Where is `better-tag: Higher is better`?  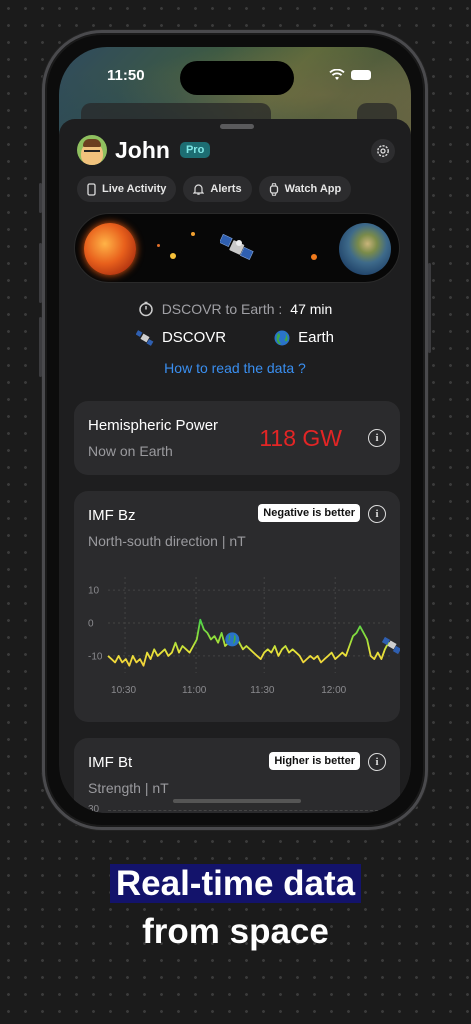 better-tag: Higher is better is located at coordinates (314, 761).